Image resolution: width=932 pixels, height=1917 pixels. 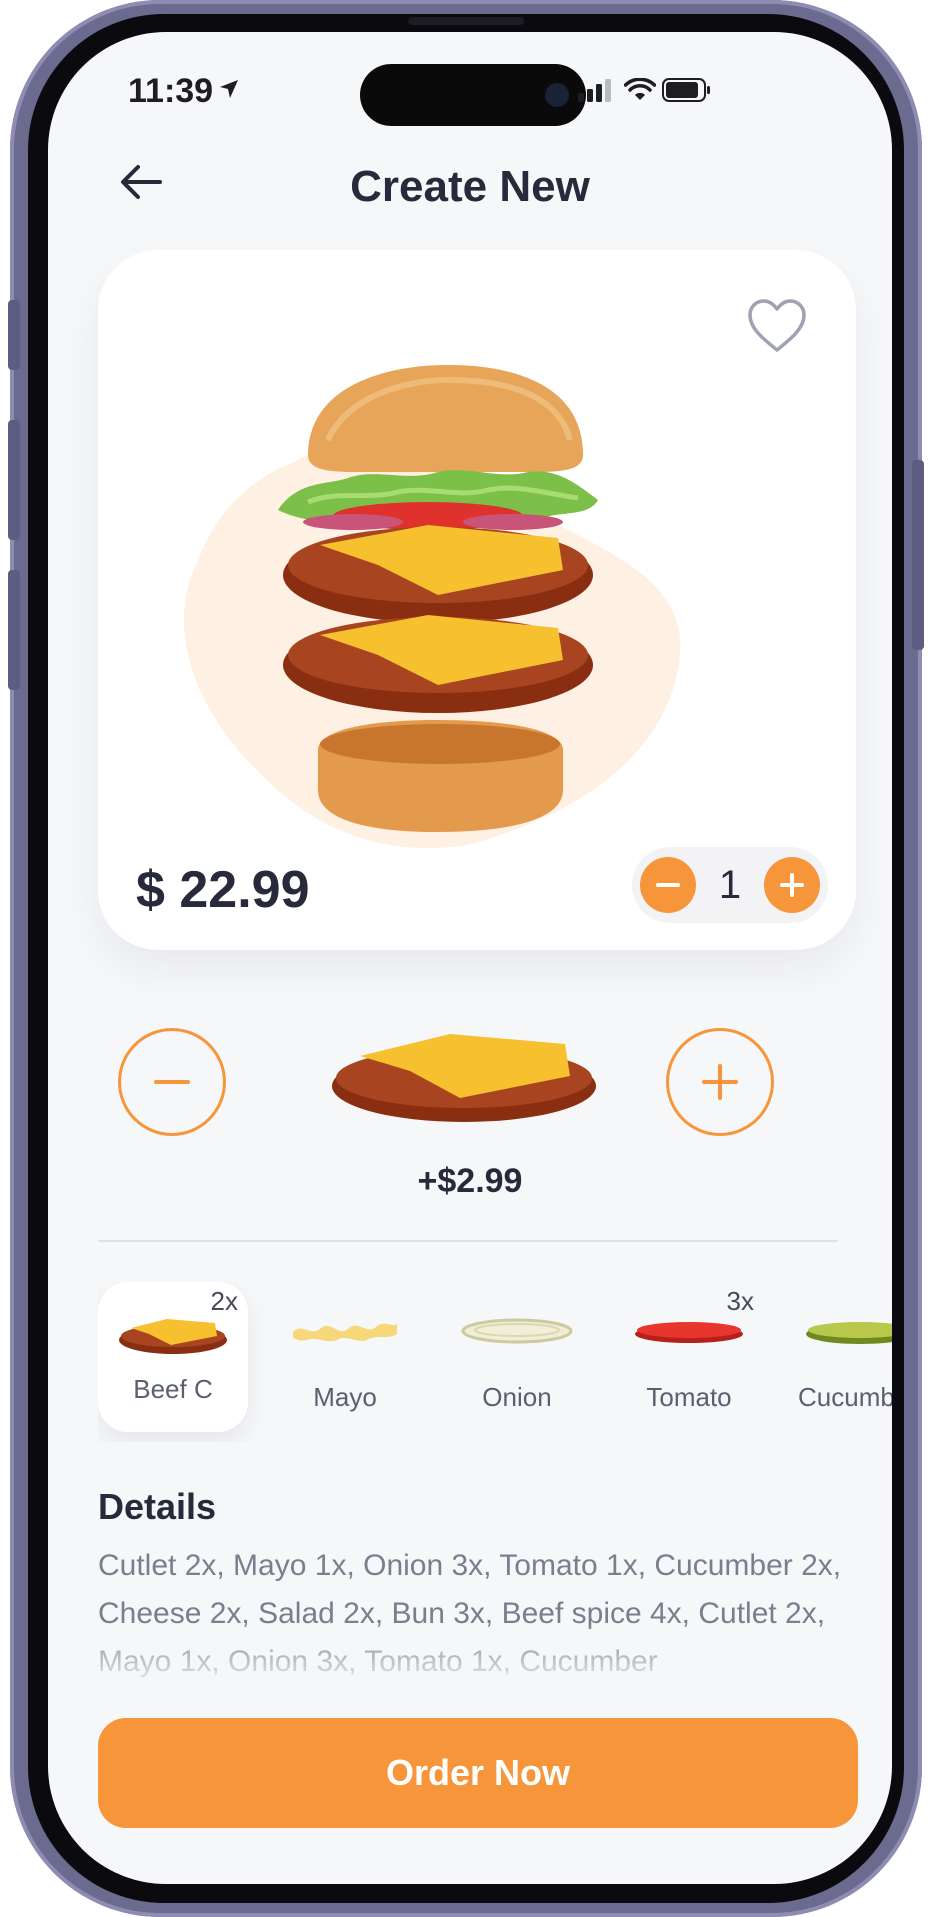 I want to click on dynamic-island, so click(x=473, y=95).